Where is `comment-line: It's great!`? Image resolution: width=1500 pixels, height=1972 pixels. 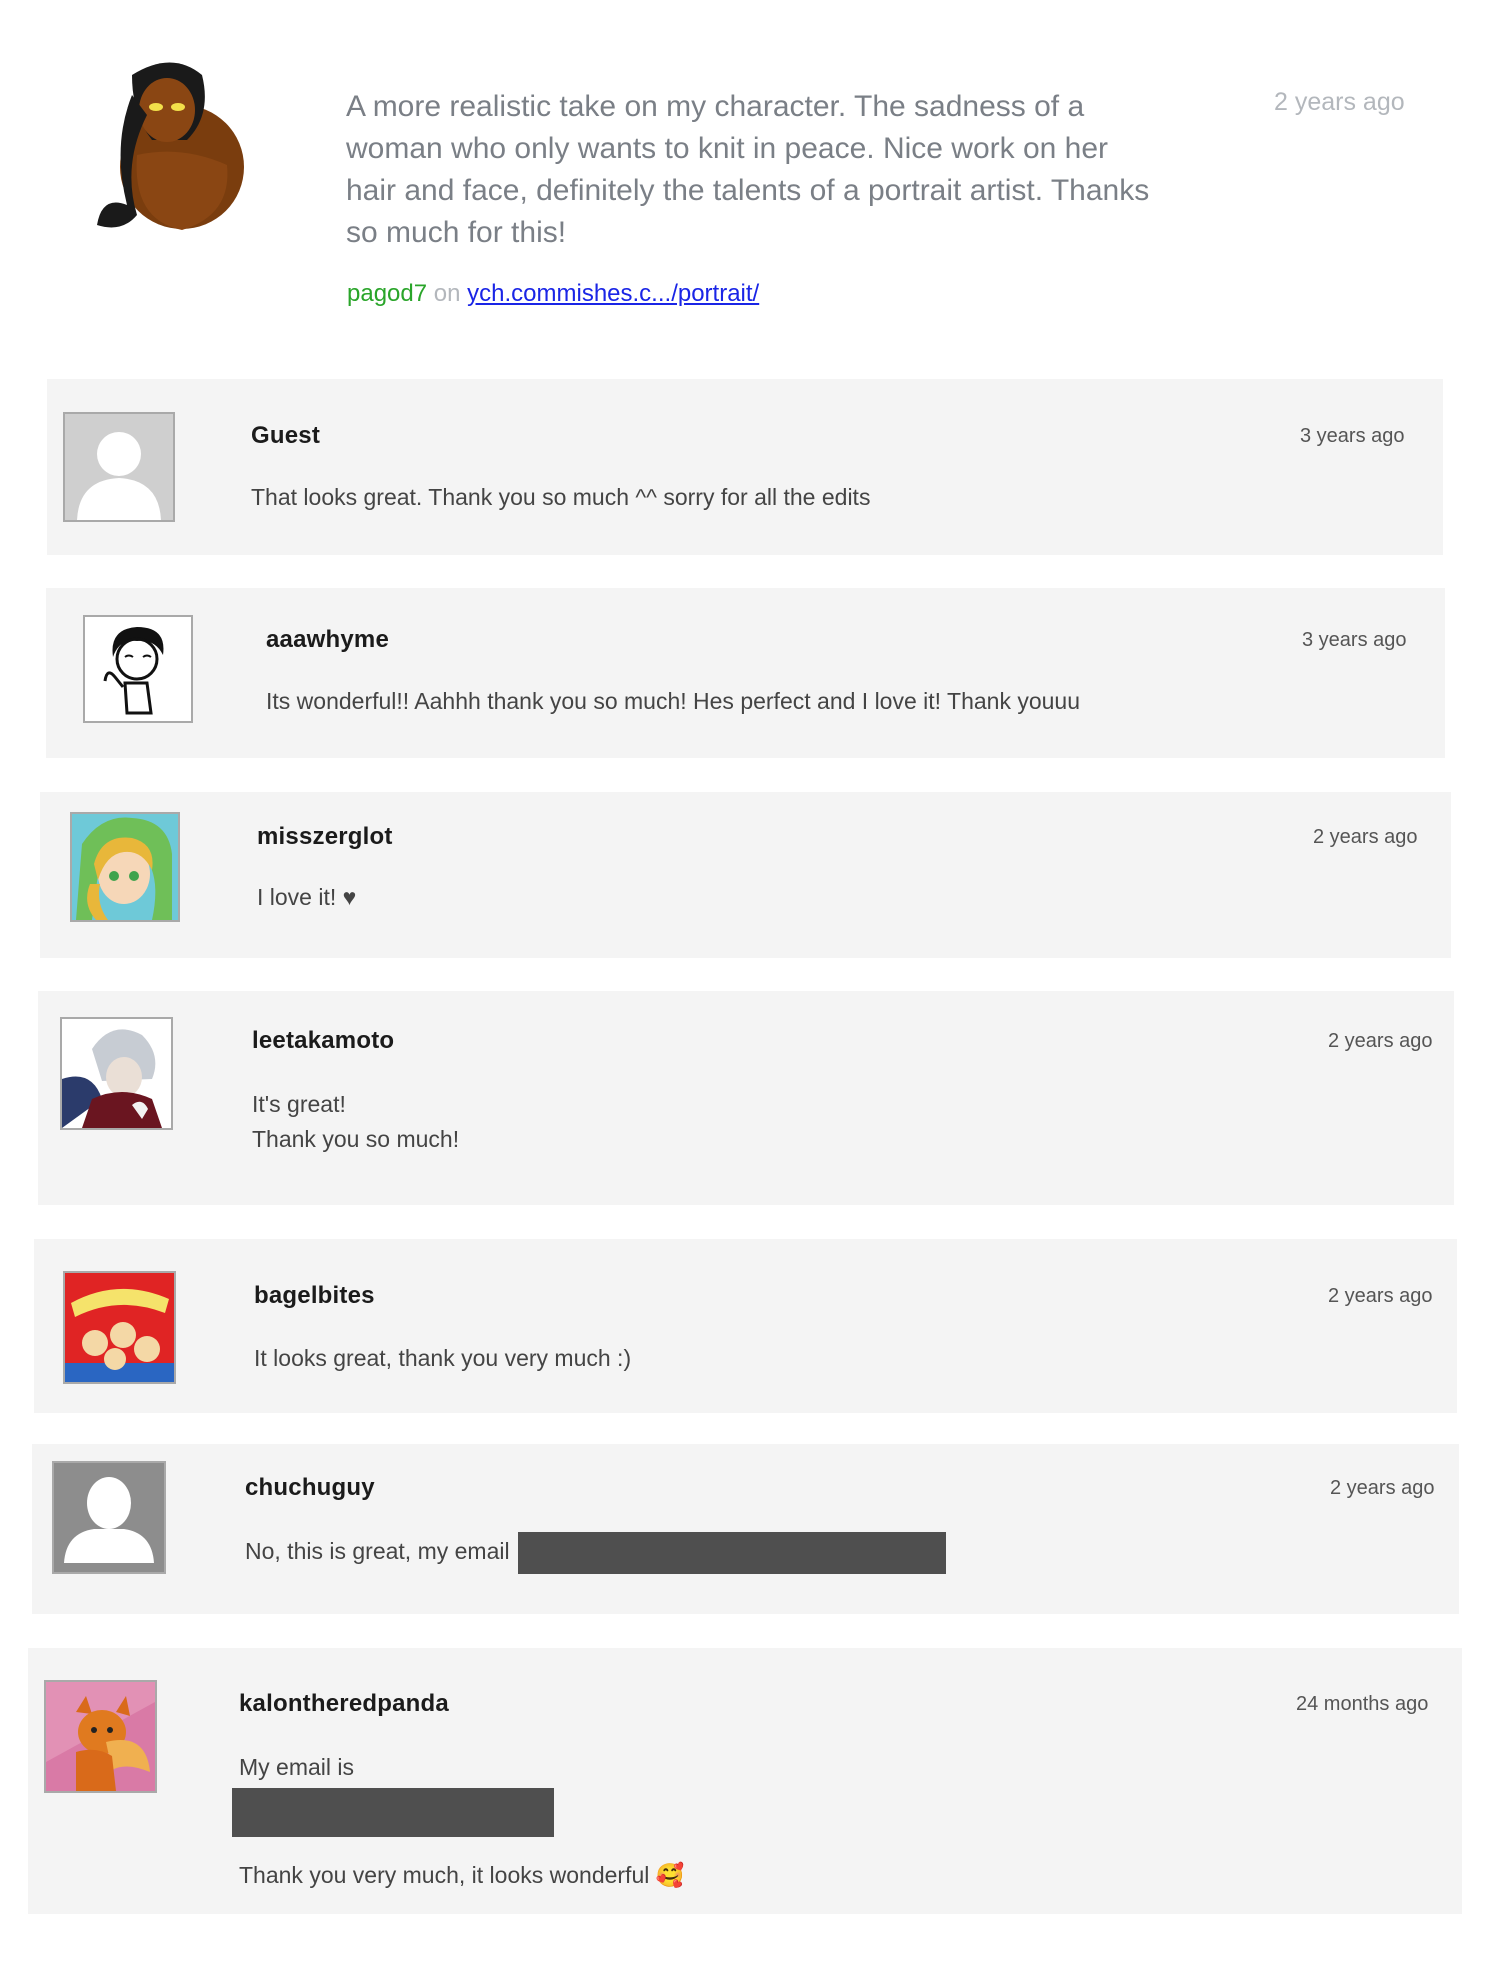 comment-line: It's great! is located at coordinates (299, 1104).